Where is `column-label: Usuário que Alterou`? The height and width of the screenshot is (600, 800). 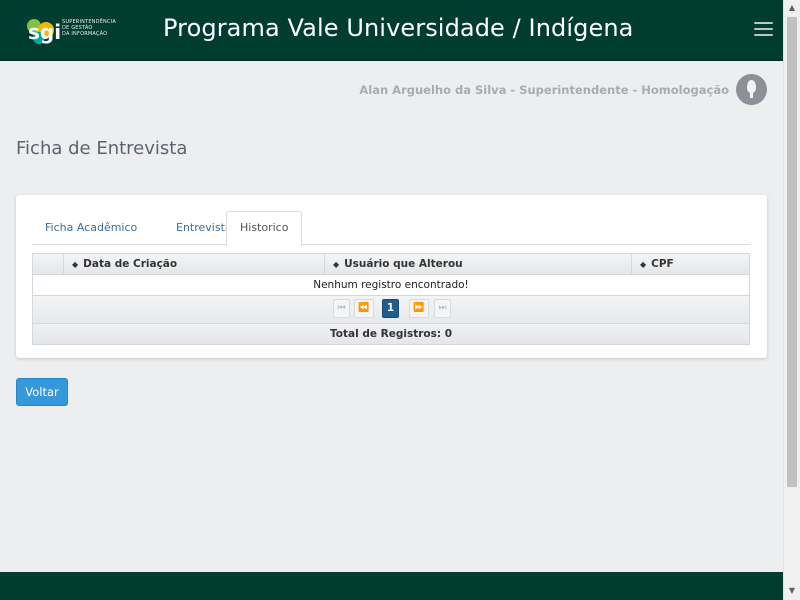 column-label: Usuário que Alterou is located at coordinates (403, 264).